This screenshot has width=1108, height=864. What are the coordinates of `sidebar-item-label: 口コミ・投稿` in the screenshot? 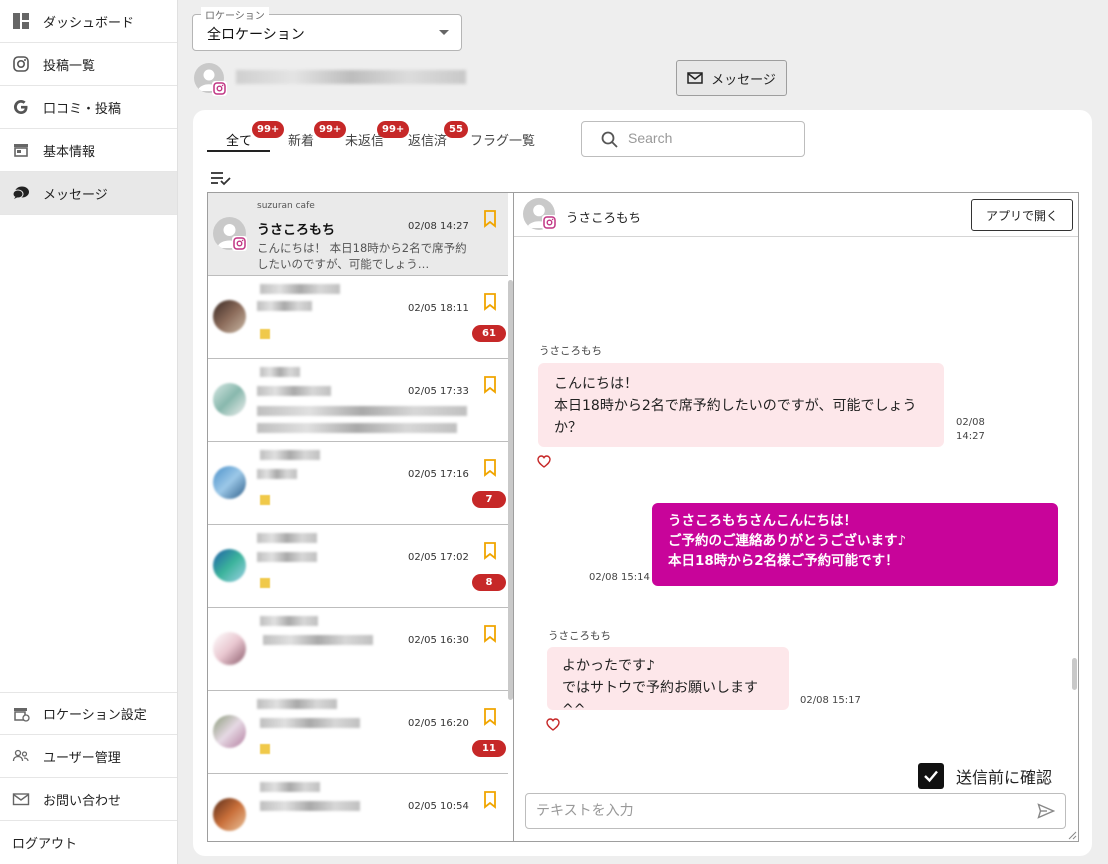 It's located at (82, 109).